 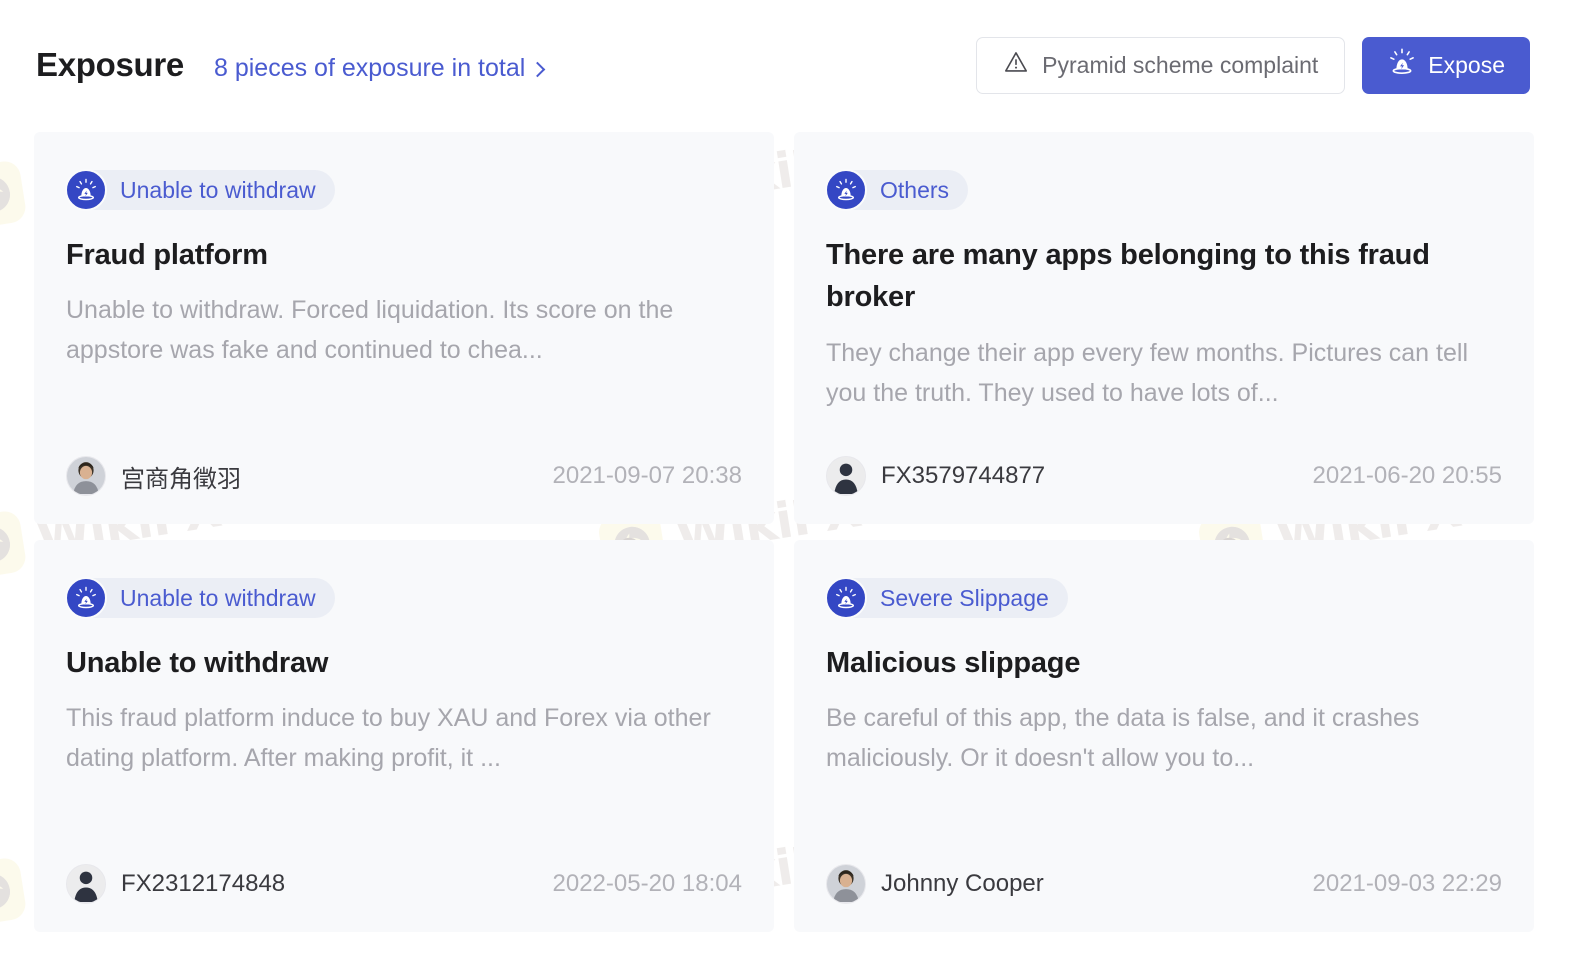 What do you see at coordinates (964, 597) in the screenshot?
I see `exposure-category-label: Severe Slippage` at bounding box center [964, 597].